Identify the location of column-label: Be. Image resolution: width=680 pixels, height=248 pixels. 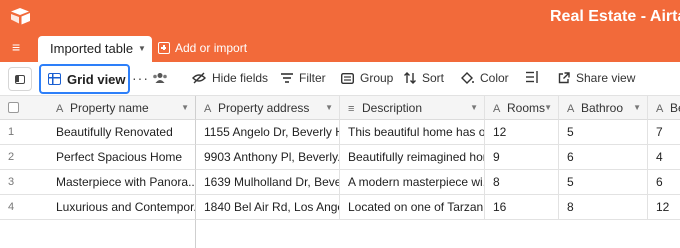
(675, 108).